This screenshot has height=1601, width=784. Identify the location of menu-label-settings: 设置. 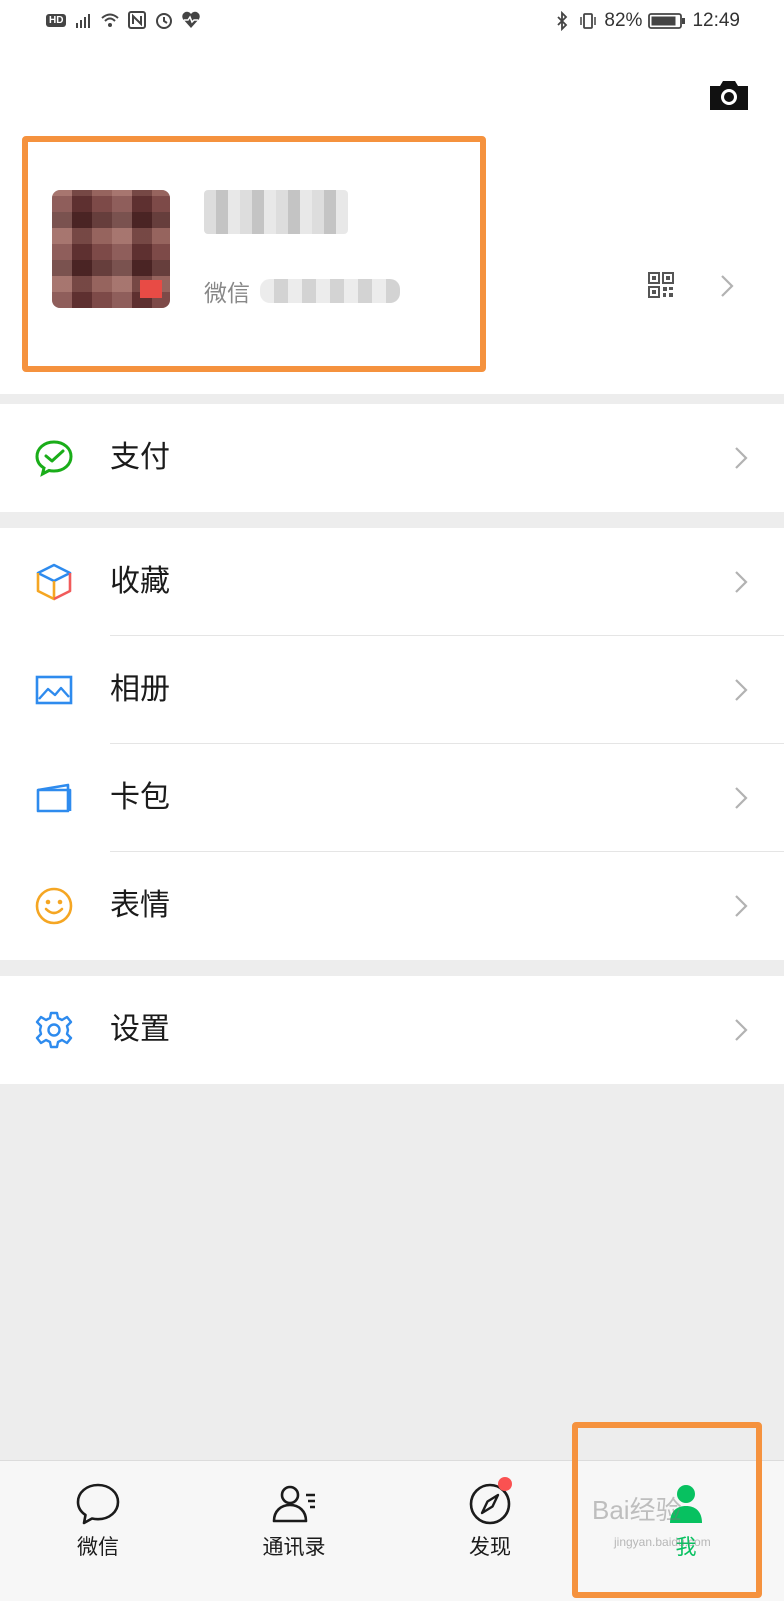
(140, 1029).